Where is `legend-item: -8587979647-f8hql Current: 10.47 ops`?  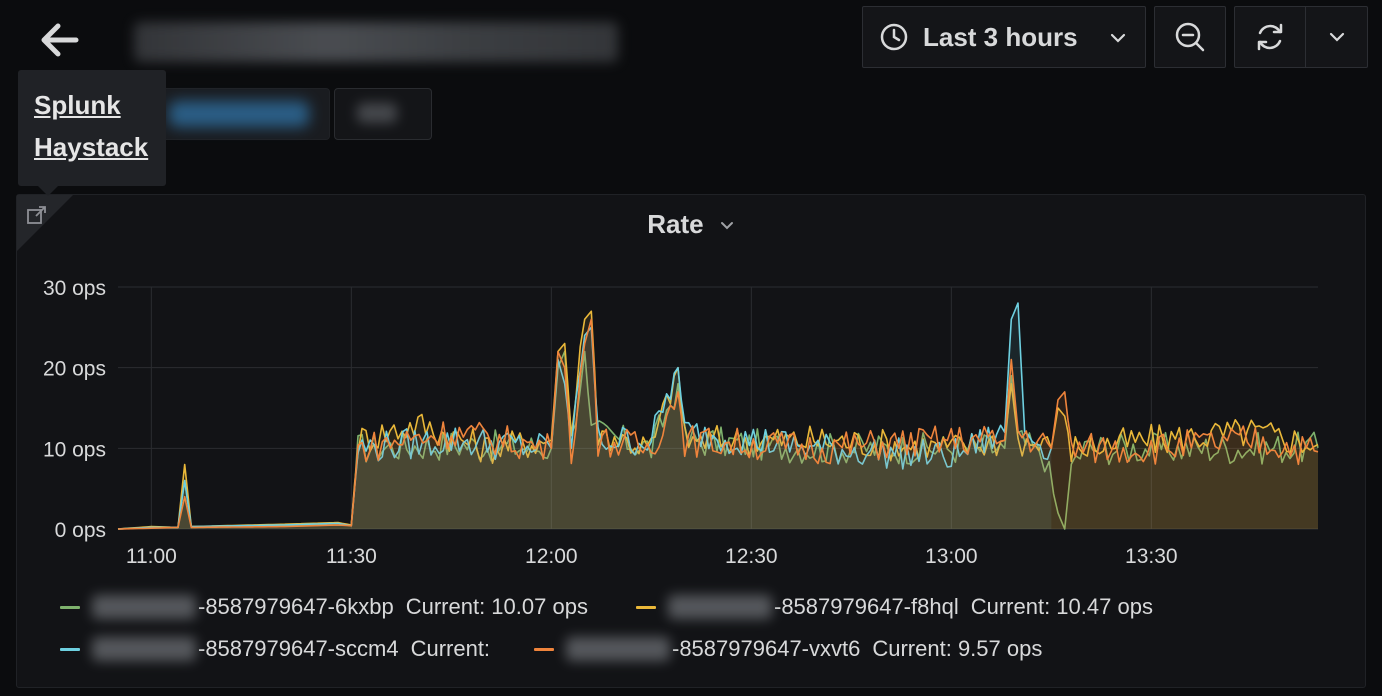
legend-item: -8587979647-f8hql Current: 10.47 ops is located at coordinates (894, 607).